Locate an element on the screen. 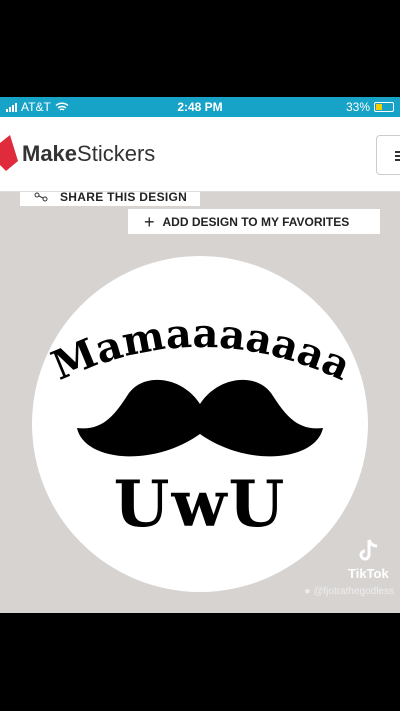 The width and height of the screenshot is (400, 711). status-bar: AT&T 2:48 PM 33% is located at coordinates (200, 107).